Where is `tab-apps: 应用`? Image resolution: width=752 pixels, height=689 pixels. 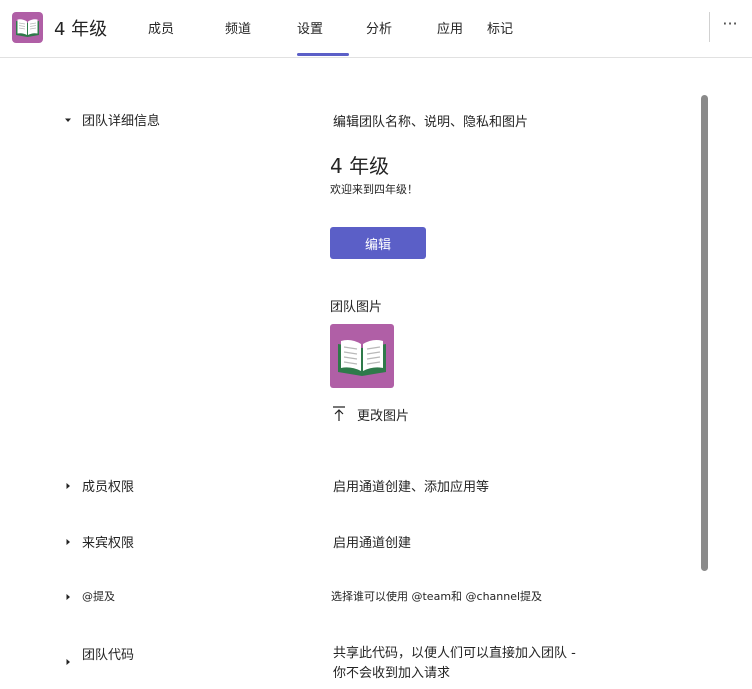 tab-apps: 应用 is located at coordinates (450, 27).